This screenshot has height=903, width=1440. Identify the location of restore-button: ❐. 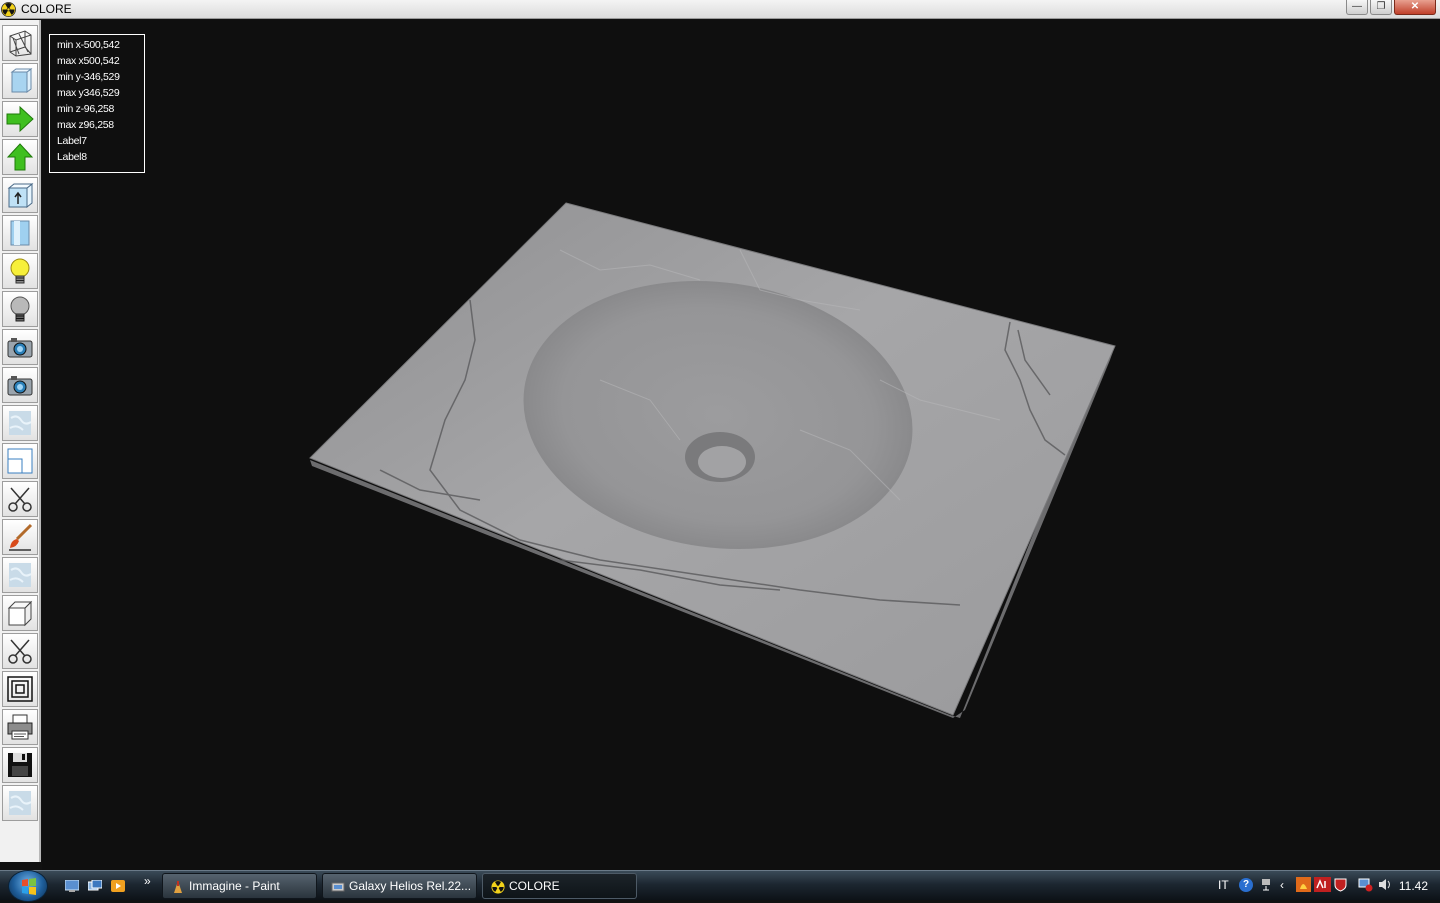
(1381, 7).